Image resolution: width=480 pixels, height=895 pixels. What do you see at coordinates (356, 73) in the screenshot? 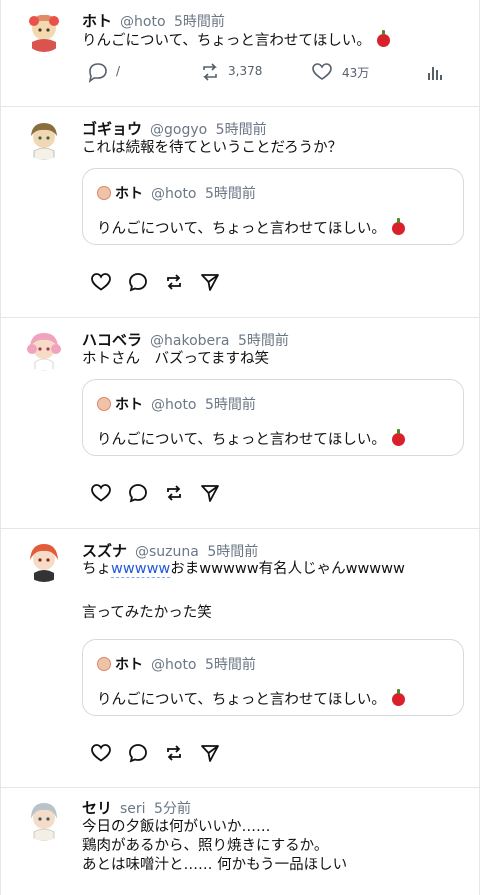
I see `like-count: 43万` at bounding box center [356, 73].